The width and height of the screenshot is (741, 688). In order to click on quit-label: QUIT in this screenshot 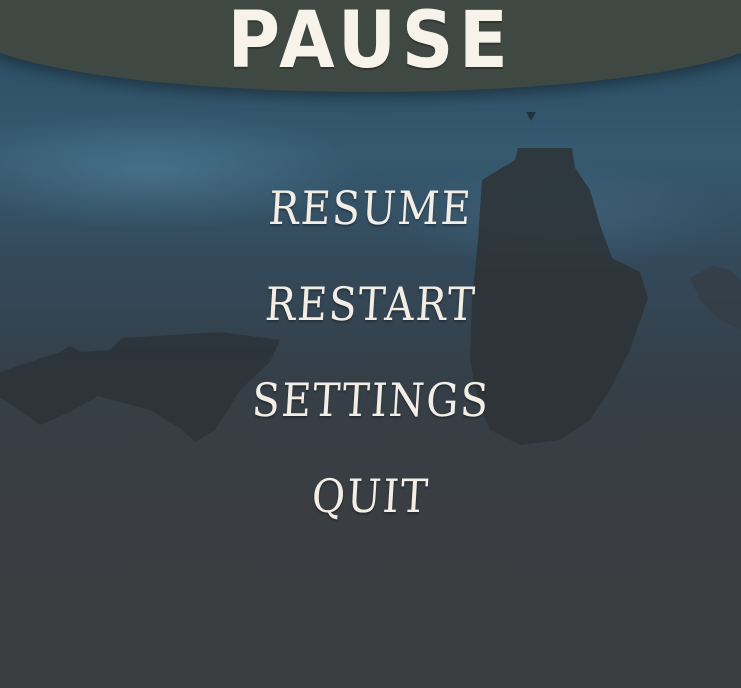, I will do `click(370, 496)`.